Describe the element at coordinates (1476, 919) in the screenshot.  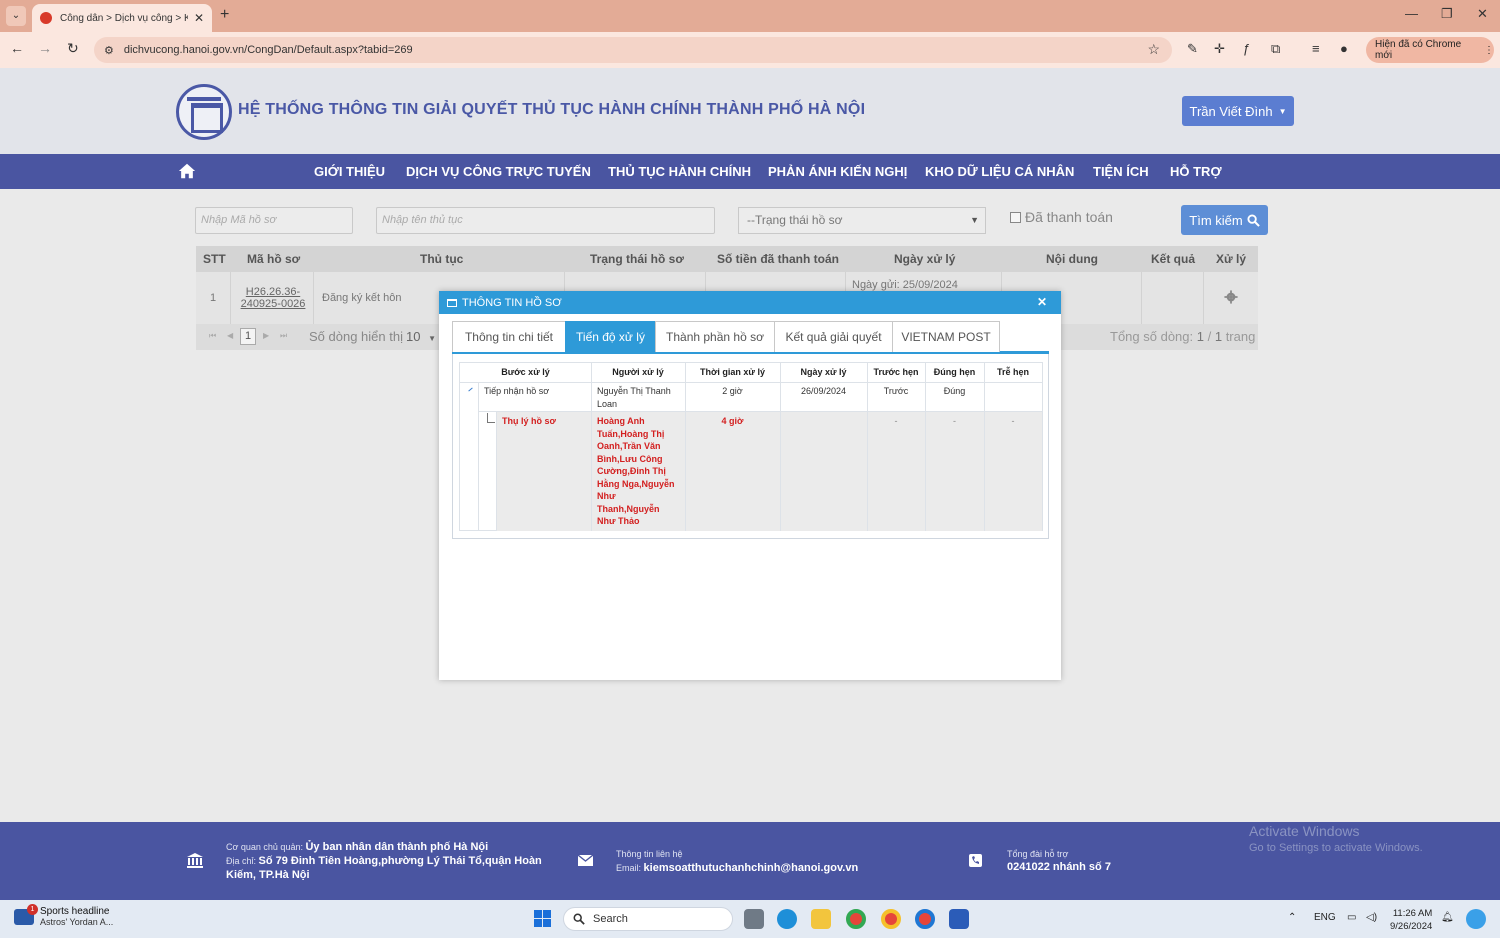
I see `copilot-icon` at that location.